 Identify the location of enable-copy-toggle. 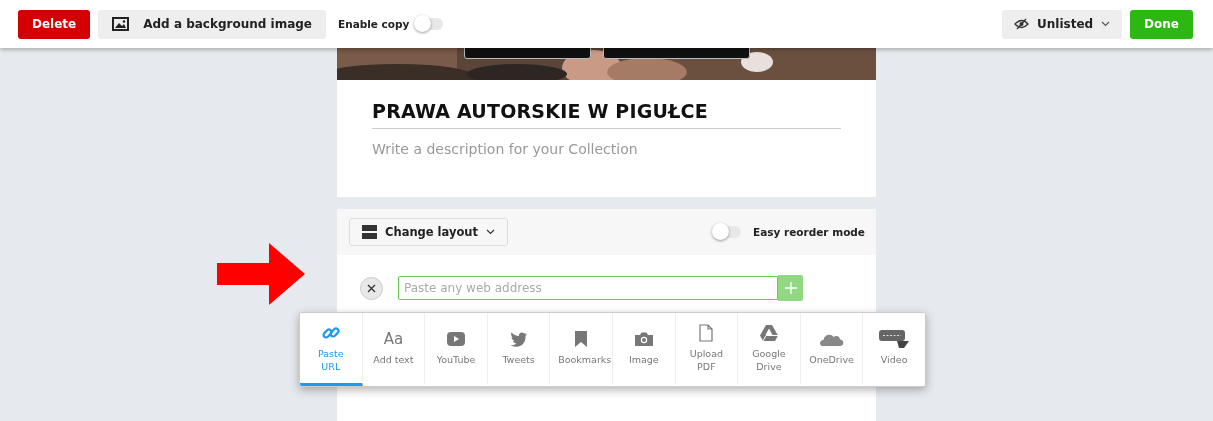
(430, 24).